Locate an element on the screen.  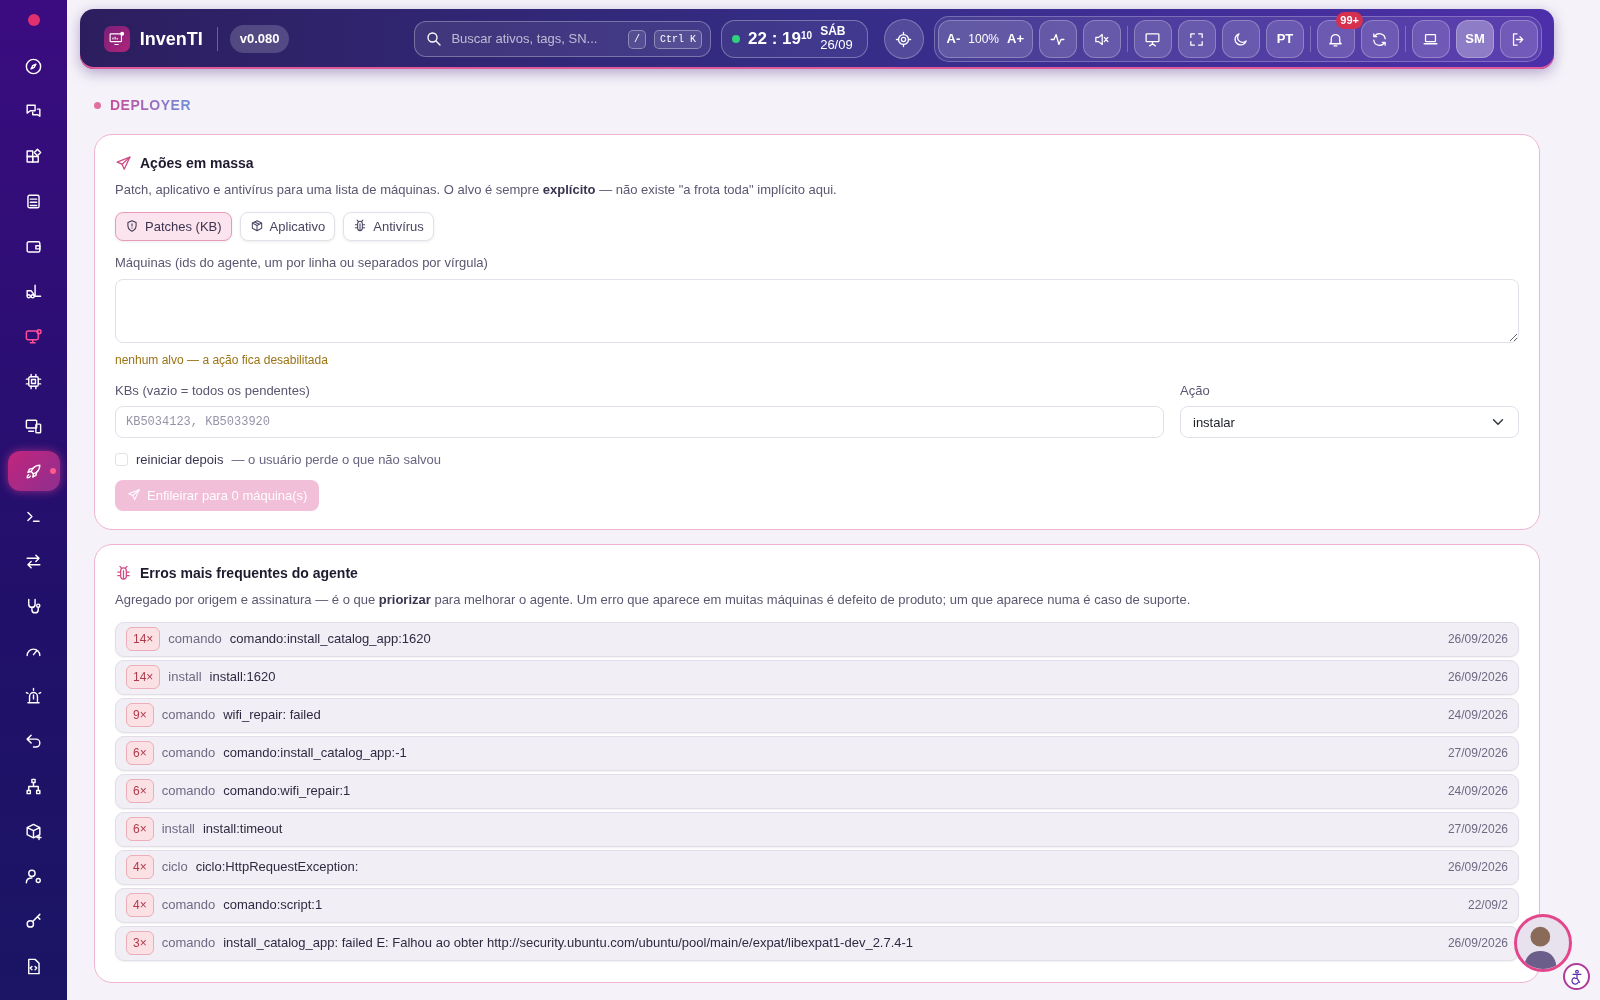
error-row: 6× comando comando:install_catalog_app:-1 27/09/2026 is located at coordinates (817, 753).